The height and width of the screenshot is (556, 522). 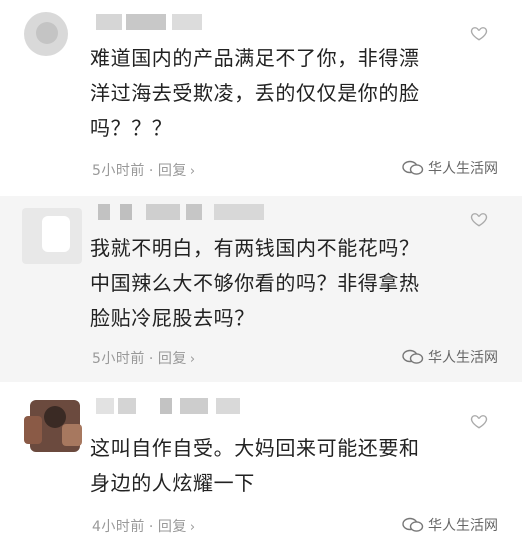 What do you see at coordinates (255, 93) in the screenshot?
I see `comment-text: 难道国内的产品满足不了你，非得漂 洋过海去受欺凌，丢的仅仅是你的脸 吗？？？` at bounding box center [255, 93].